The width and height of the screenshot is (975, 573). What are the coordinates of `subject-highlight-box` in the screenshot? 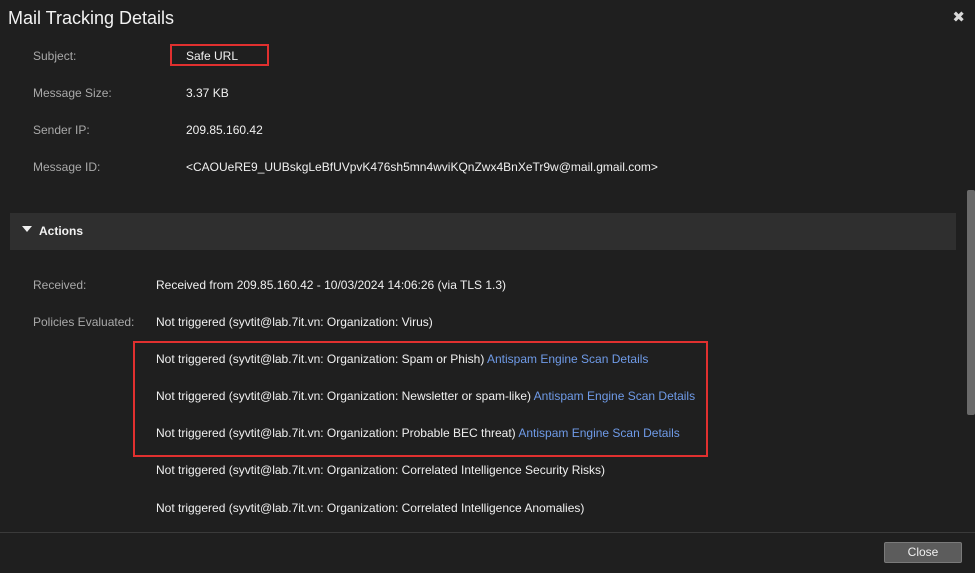 It's located at (219, 55).